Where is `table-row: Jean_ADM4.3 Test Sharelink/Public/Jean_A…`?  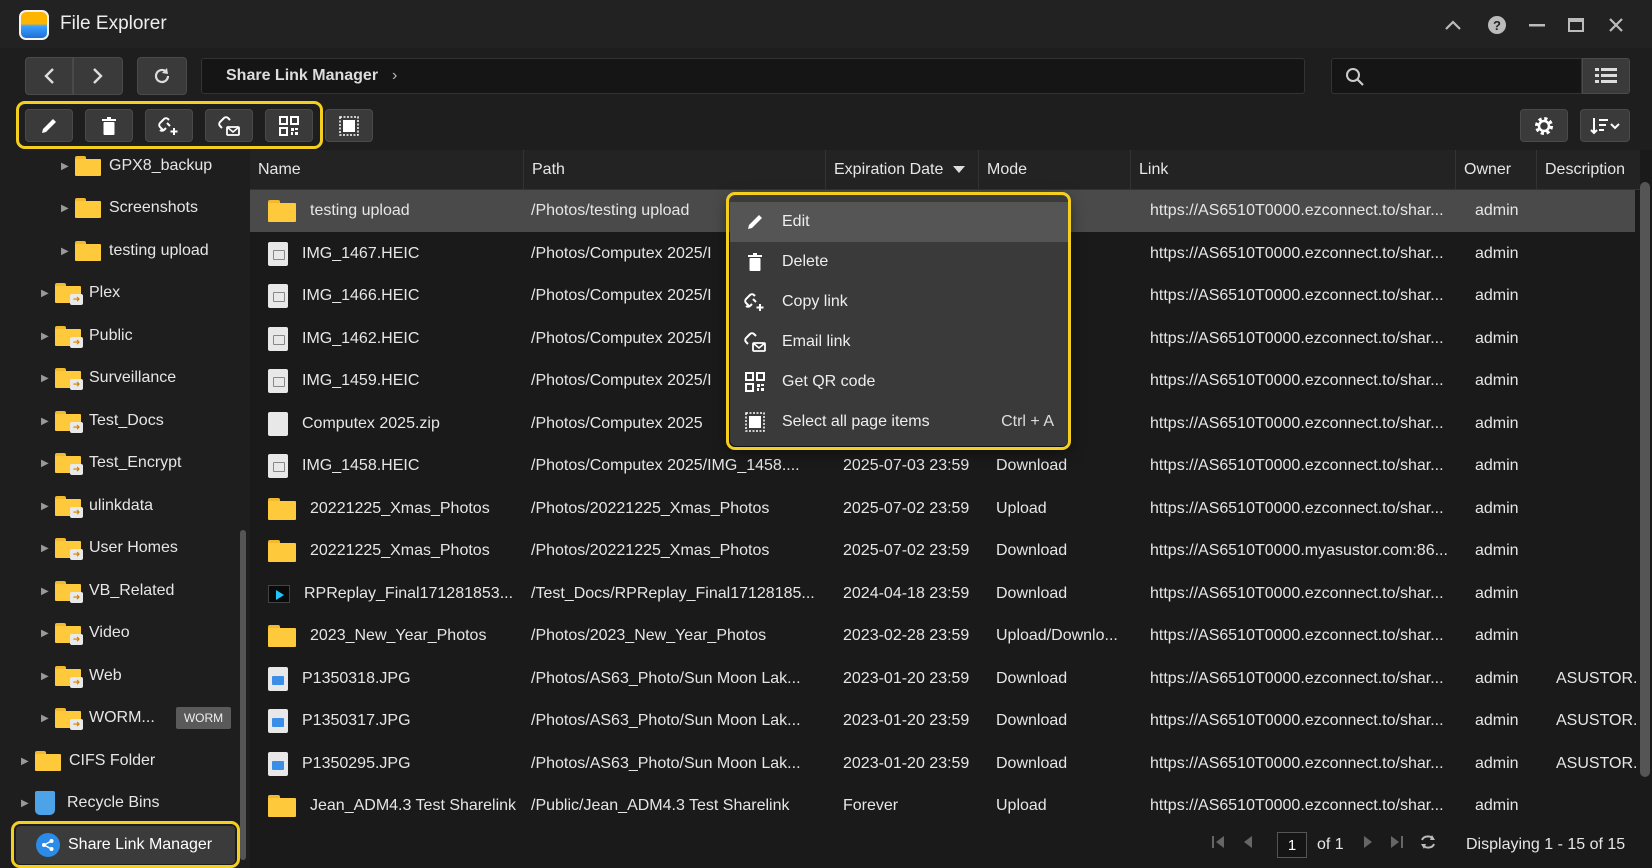 table-row: Jean_ADM4.3 Test Sharelink/Public/Jean_A… is located at coordinates (942, 806).